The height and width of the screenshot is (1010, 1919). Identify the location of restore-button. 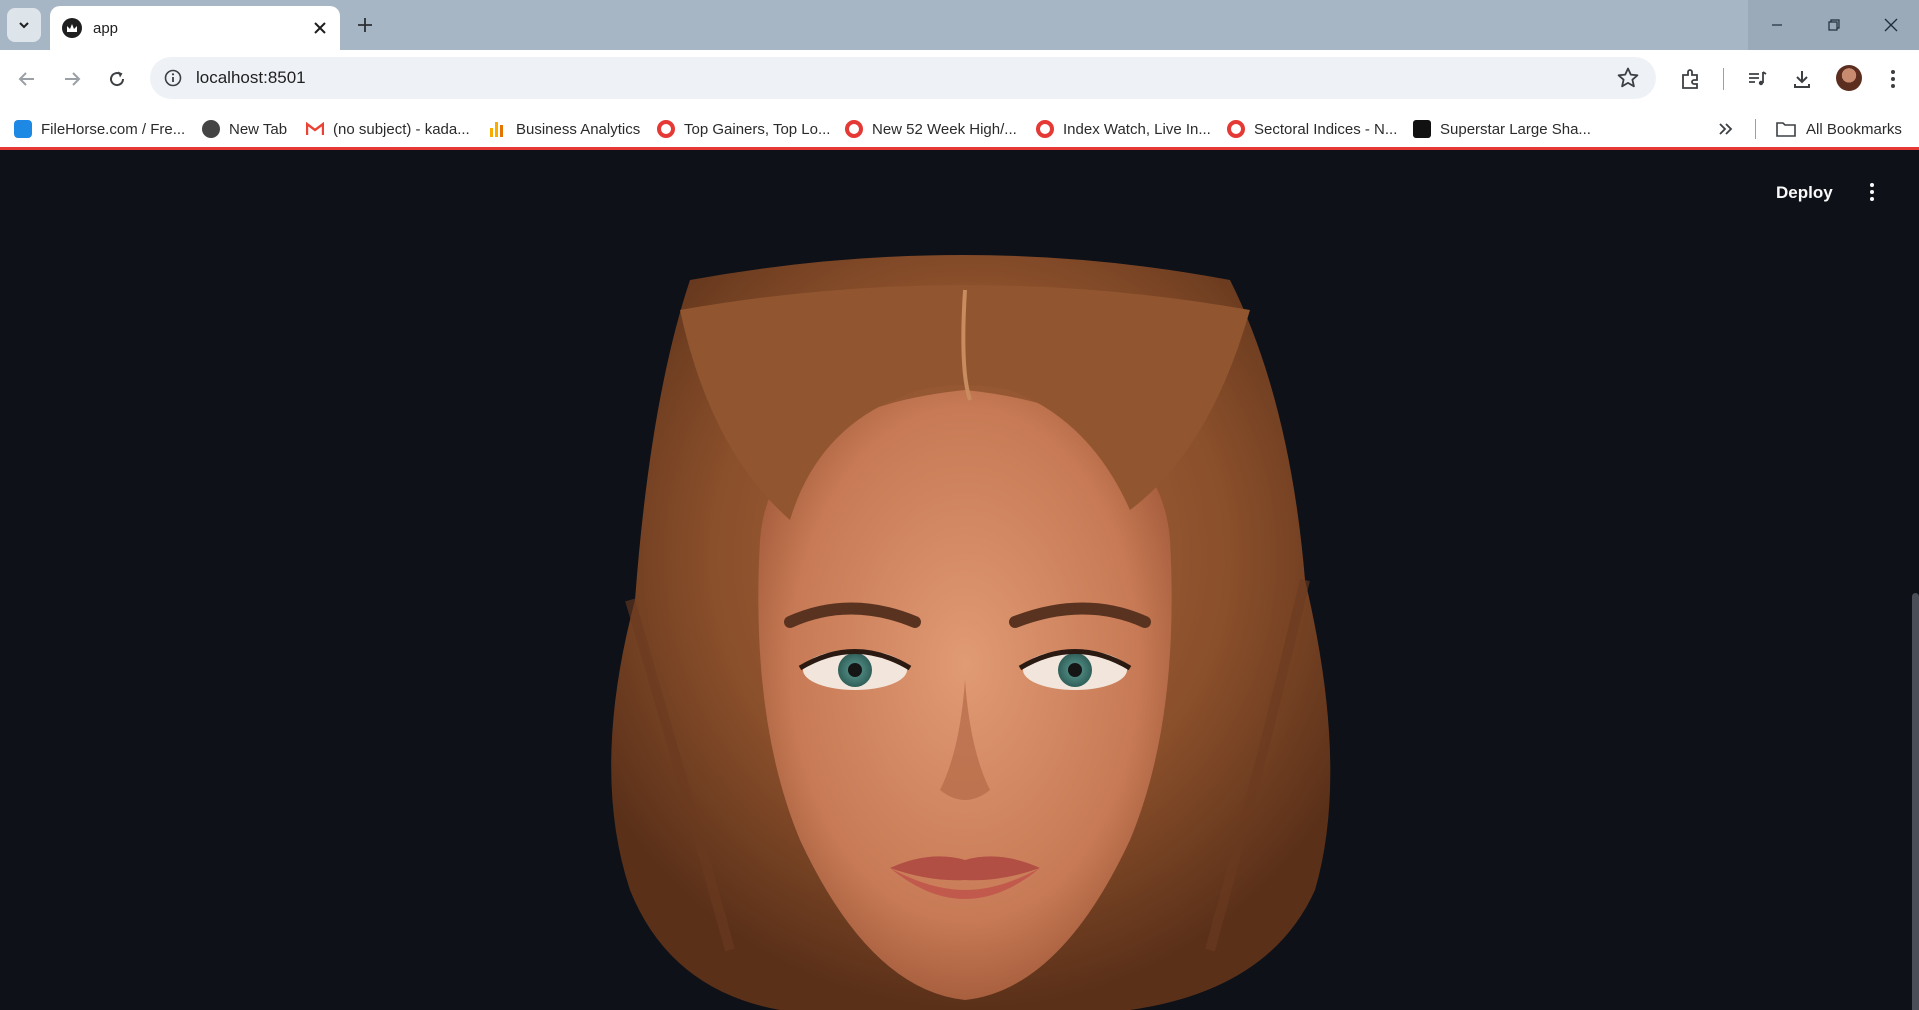
(1833, 25).